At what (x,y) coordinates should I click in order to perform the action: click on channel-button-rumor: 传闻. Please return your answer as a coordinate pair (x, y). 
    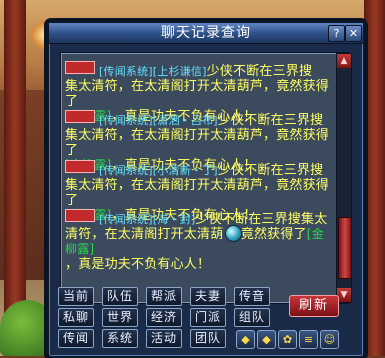
    Looking at the image, I should click on (76, 338).